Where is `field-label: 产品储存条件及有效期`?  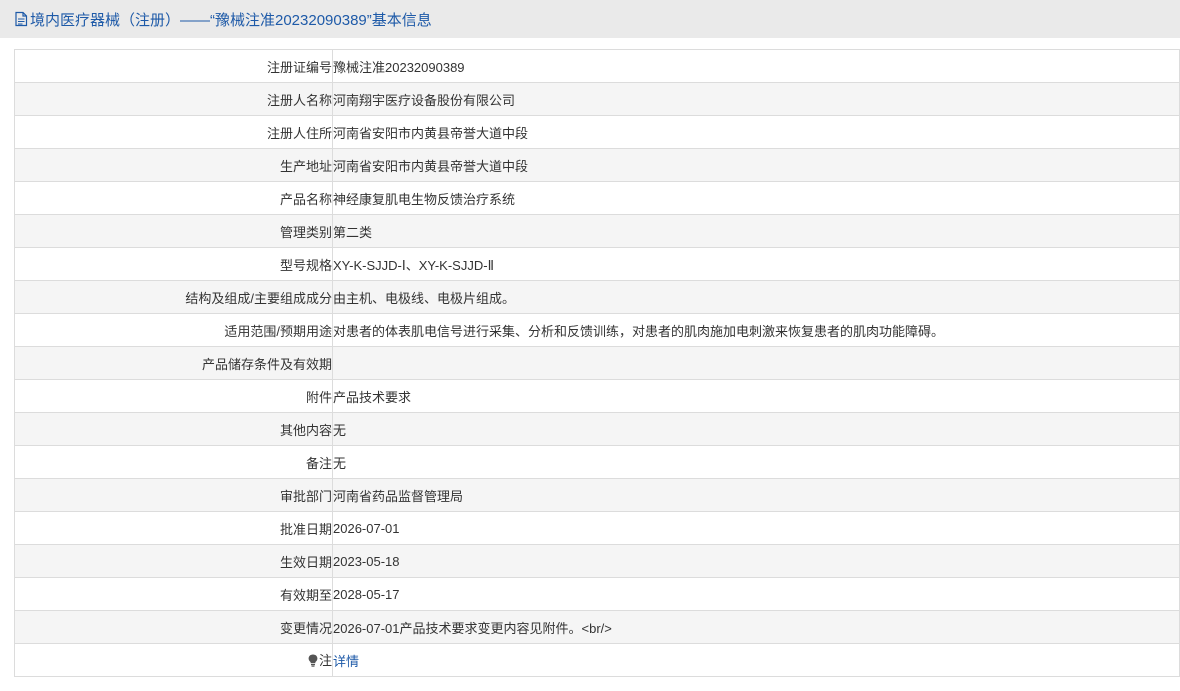 field-label: 产品储存条件及有效期 is located at coordinates (173, 363).